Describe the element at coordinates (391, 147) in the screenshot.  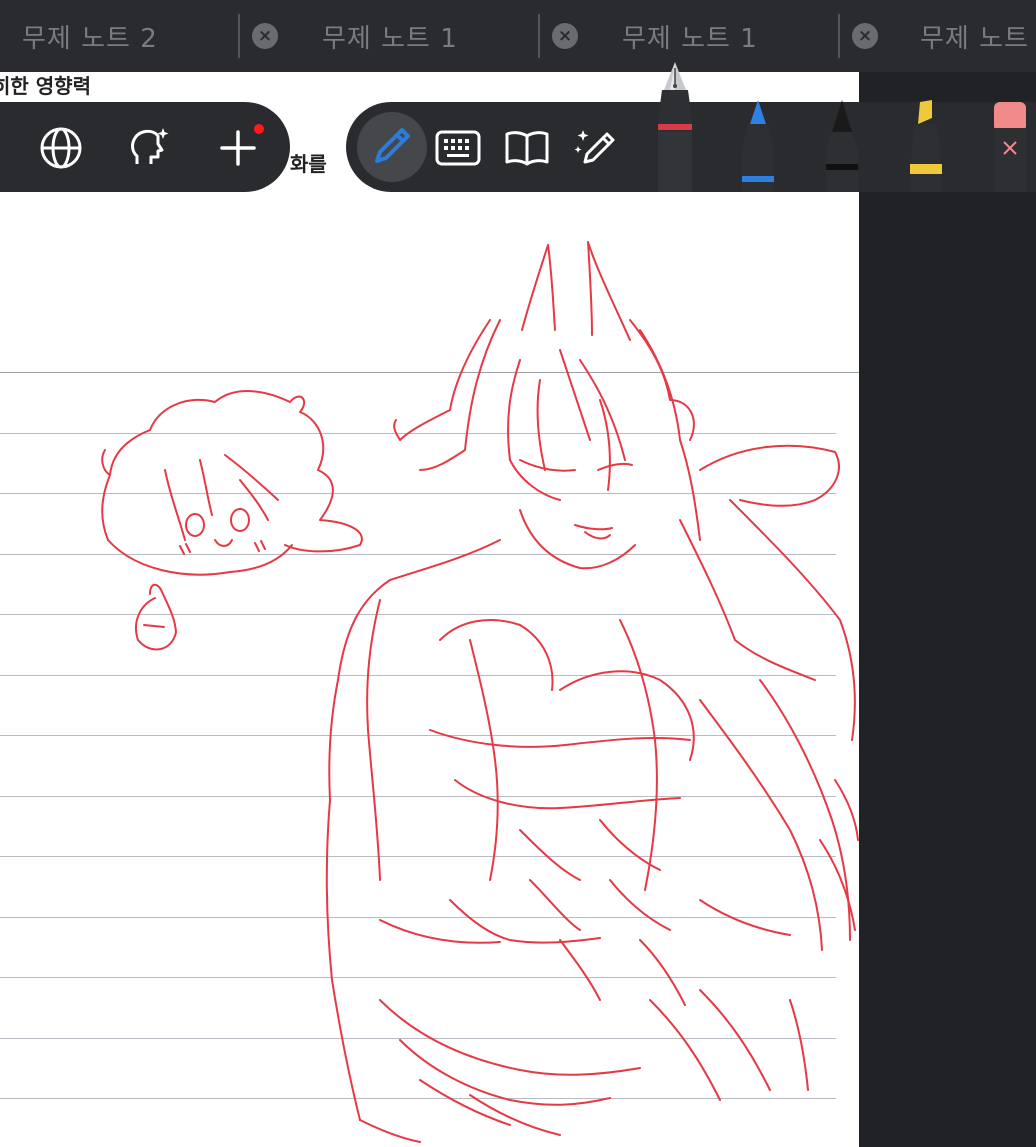
I see `pen-tool-icon` at that location.